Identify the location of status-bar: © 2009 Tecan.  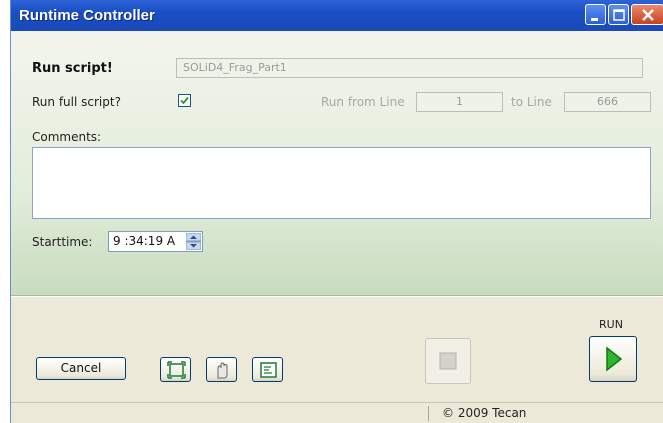
(337, 412).